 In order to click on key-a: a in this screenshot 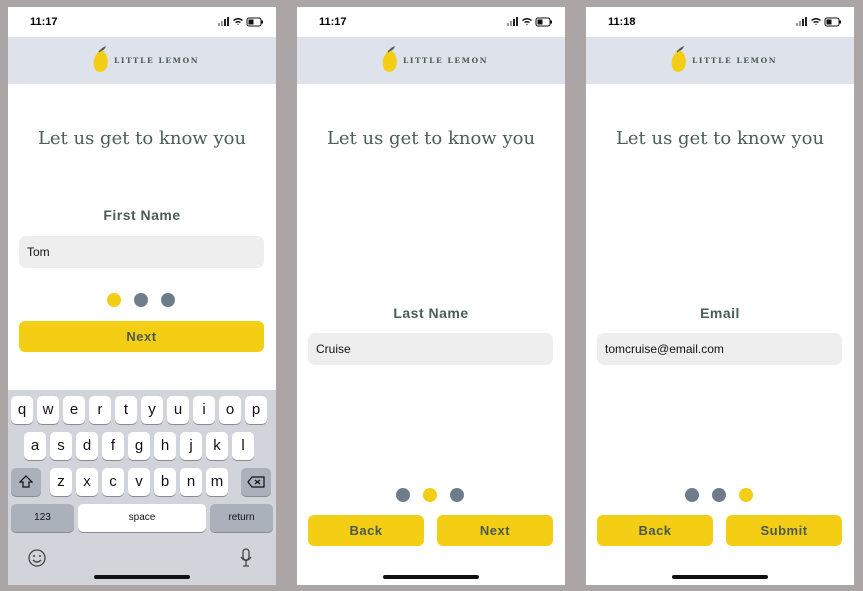, I will do `click(35, 446)`.